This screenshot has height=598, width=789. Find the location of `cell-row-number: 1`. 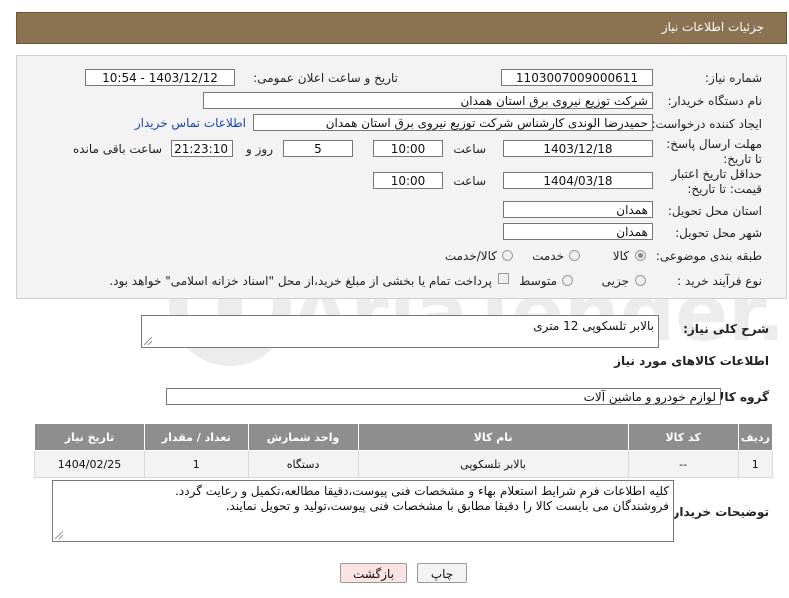

cell-row-number: 1 is located at coordinates (755, 464).